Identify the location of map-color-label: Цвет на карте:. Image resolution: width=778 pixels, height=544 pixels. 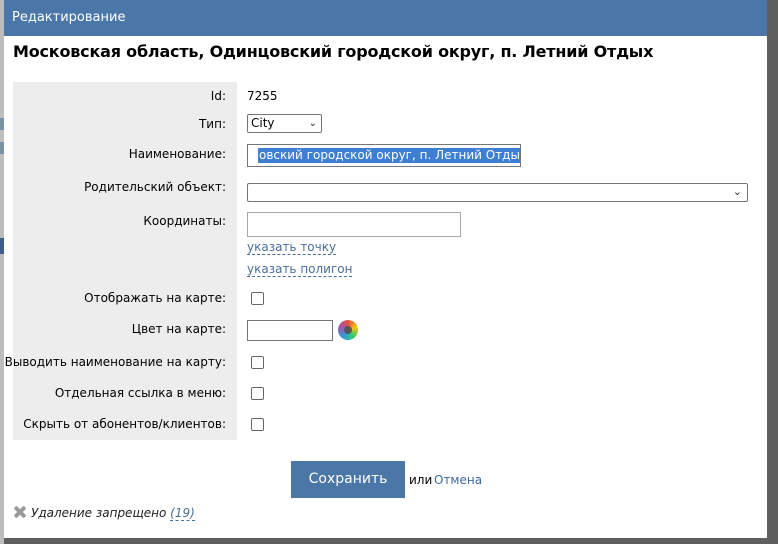
(178, 329).